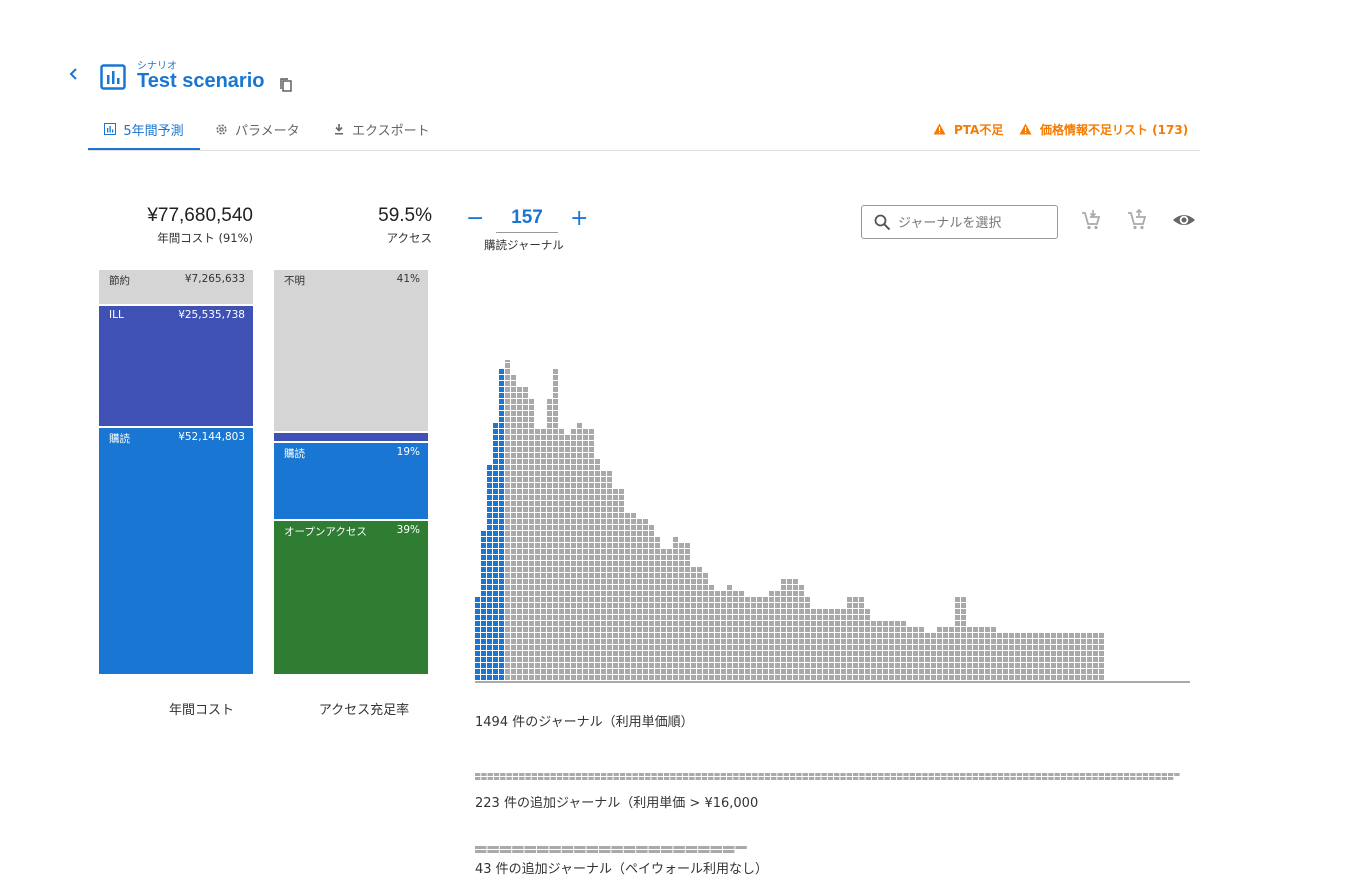 This screenshot has height=886, width=1356. I want to click on warning-pta: PTA不足, so click(968, 129).